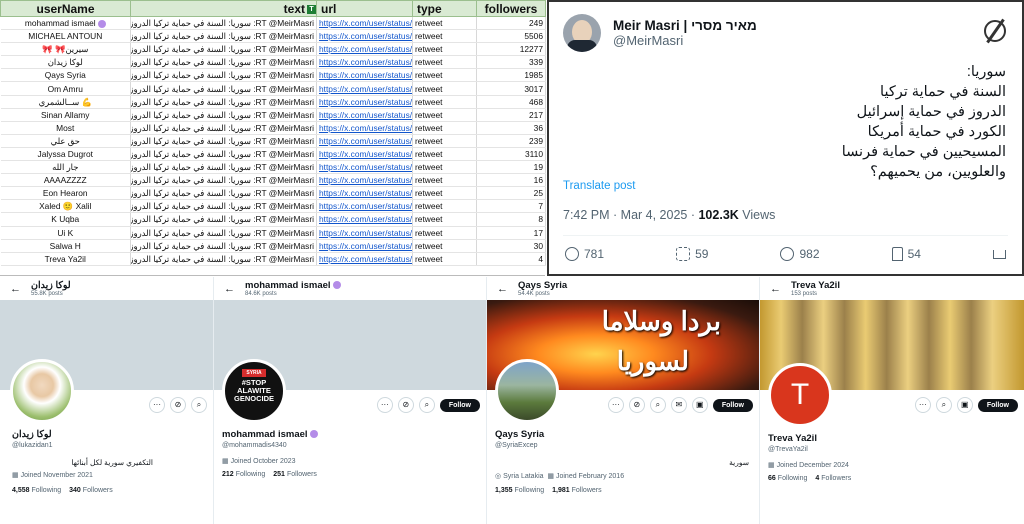 Image resolution: width=1024 pixels, height=524 pixels. Describe the element at coordinates (511, 75) in the screenshot. I see `cell-followers: 1985` at that location.